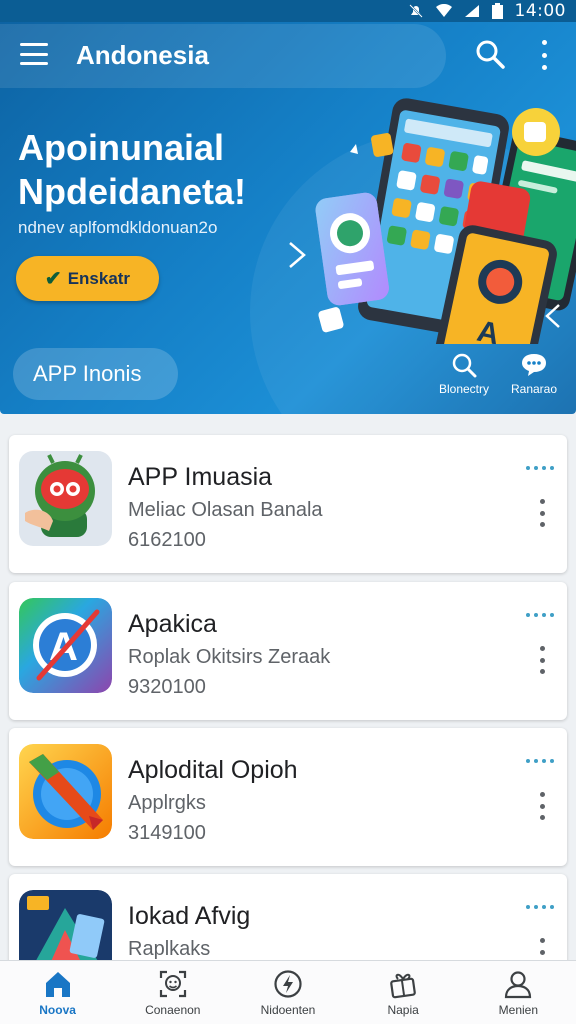 This screenshot has height=1024, width=576. I want to click on wifi-icon, so click(443, 10).